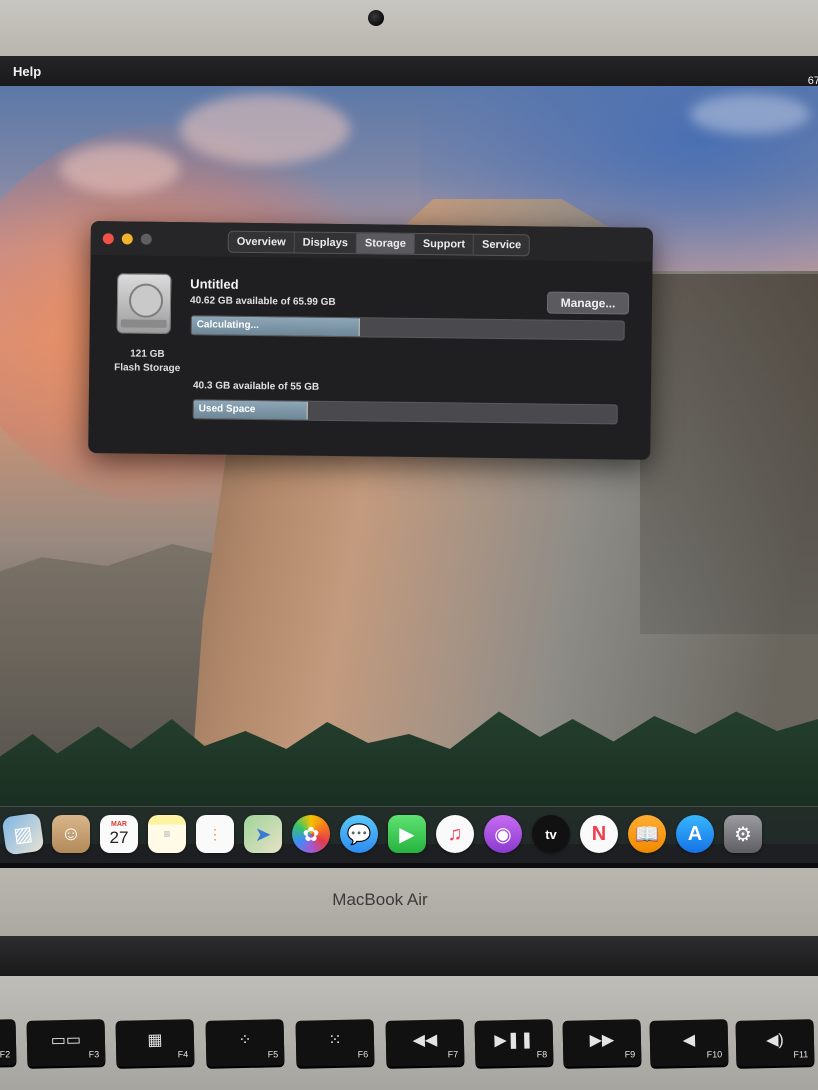  I want to click on zoom-button, so click(146, 239).